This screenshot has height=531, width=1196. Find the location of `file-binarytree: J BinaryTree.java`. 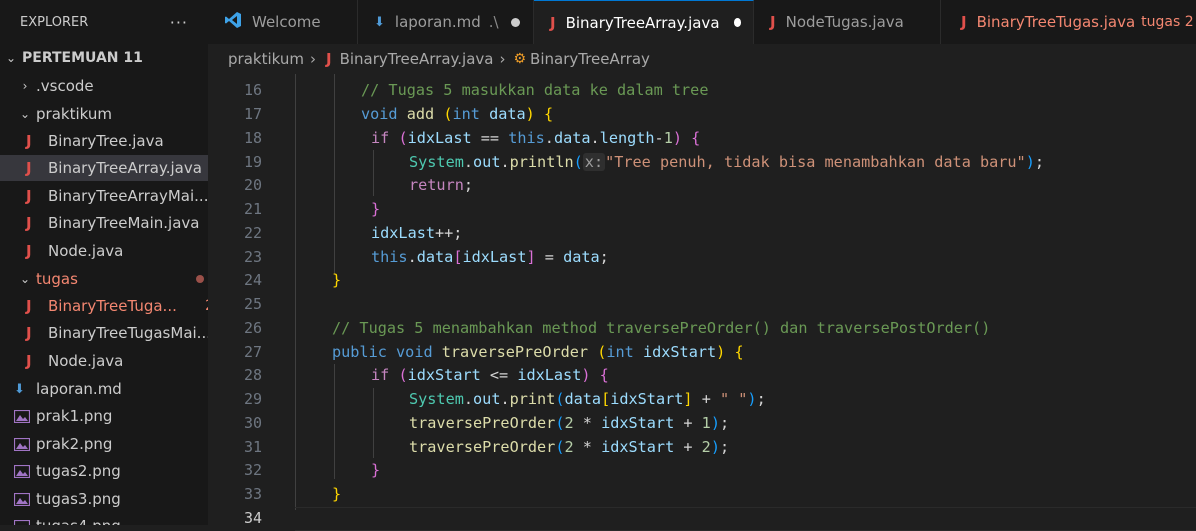

file-binarytree: J BinaryTree.java is located at coordinates (104, 141).